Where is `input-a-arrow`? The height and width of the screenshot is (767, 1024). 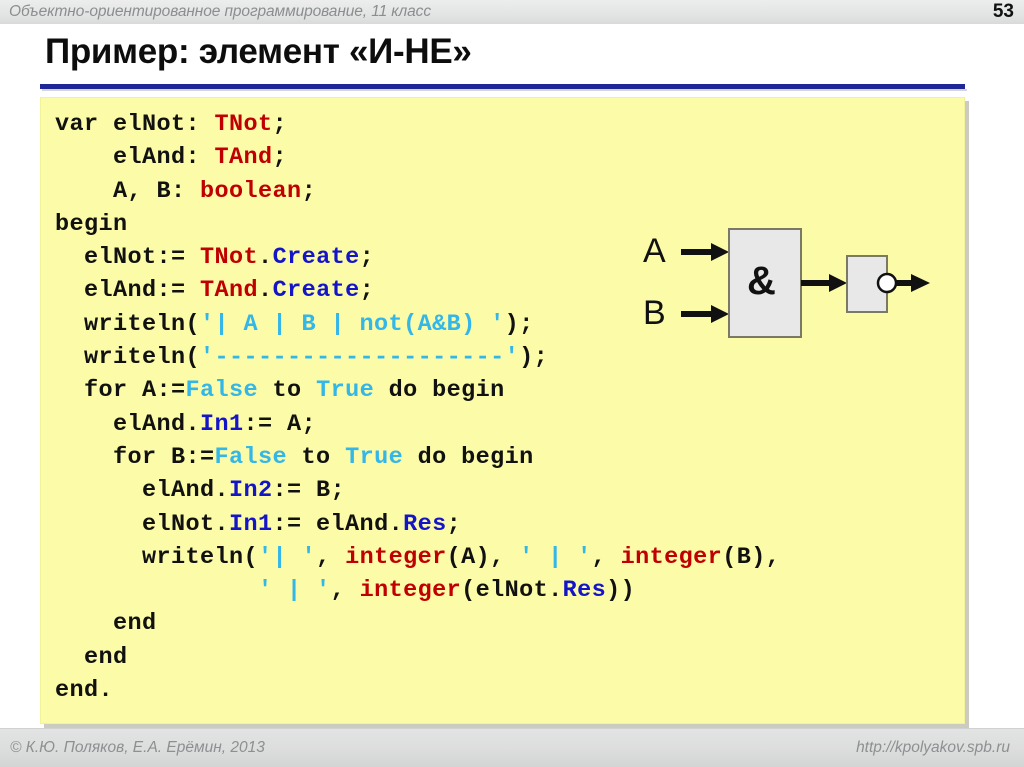 input-a-arrow is located at coordinates (705, 252).